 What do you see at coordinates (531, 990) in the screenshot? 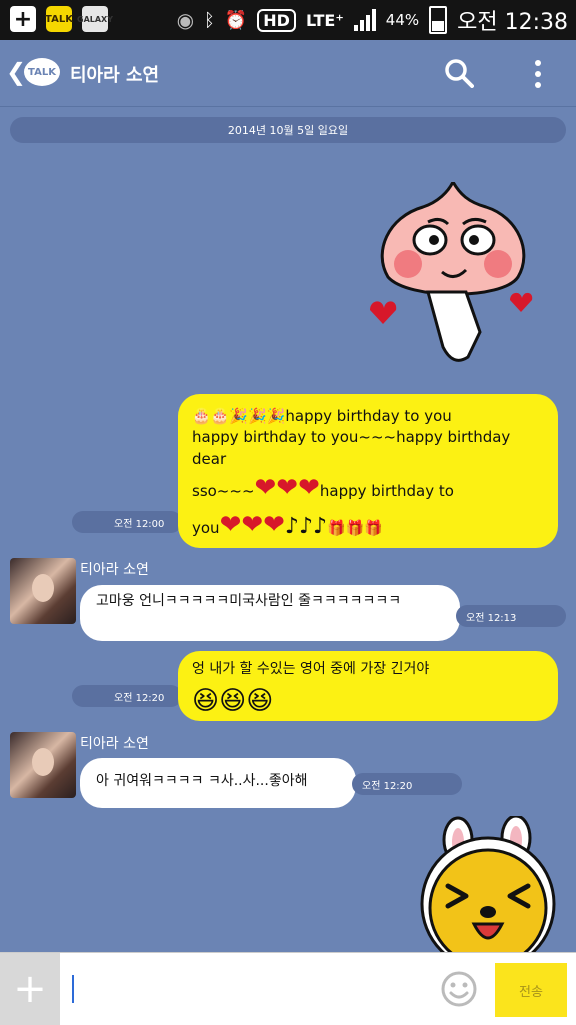
I see `send-button: 전송` at bounding box center [531, 990].